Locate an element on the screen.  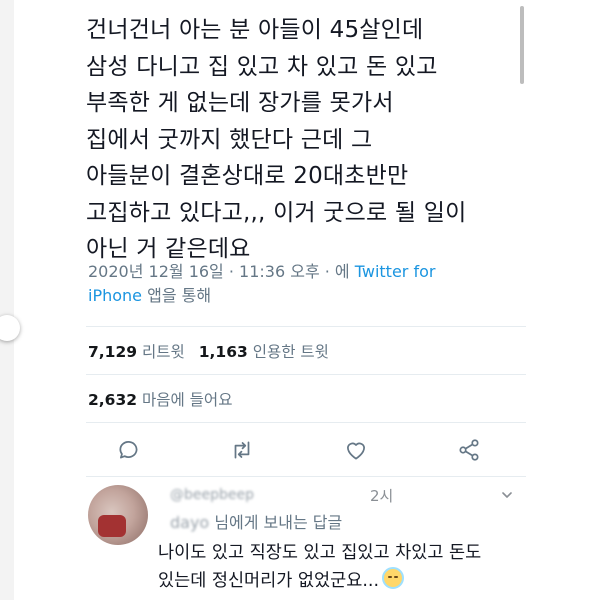
retweets-count: 7,129 is located at coordinates (113, 352).